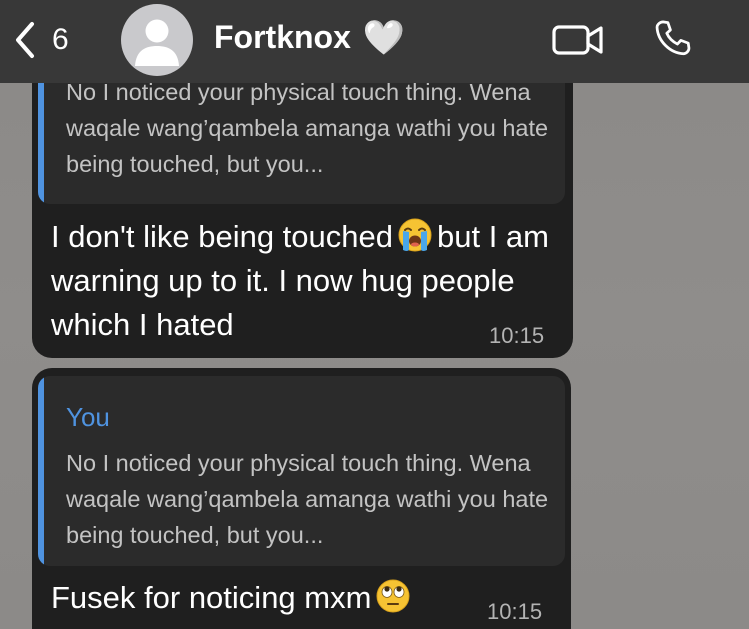  Describe the element at coordinates (40, 40) in the screenshot. I see `back-button: 6` at that location.